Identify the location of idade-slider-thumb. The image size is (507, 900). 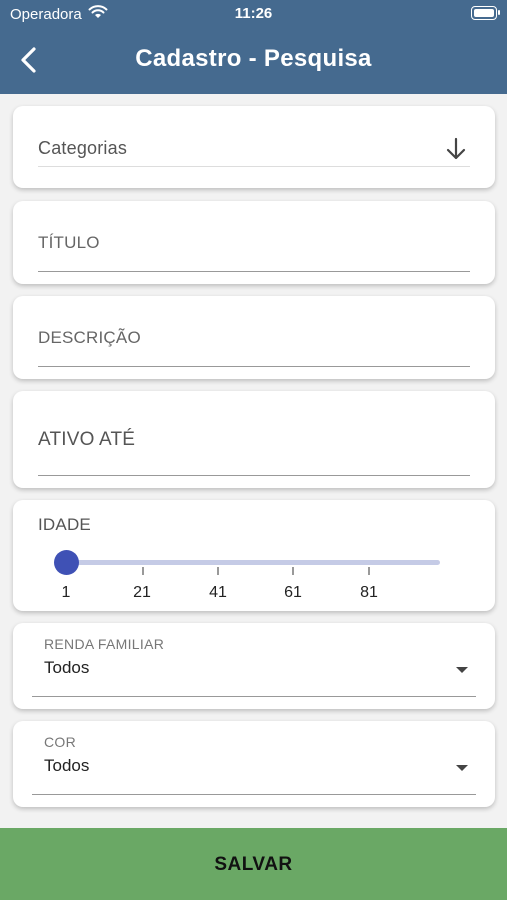
(66, 562).